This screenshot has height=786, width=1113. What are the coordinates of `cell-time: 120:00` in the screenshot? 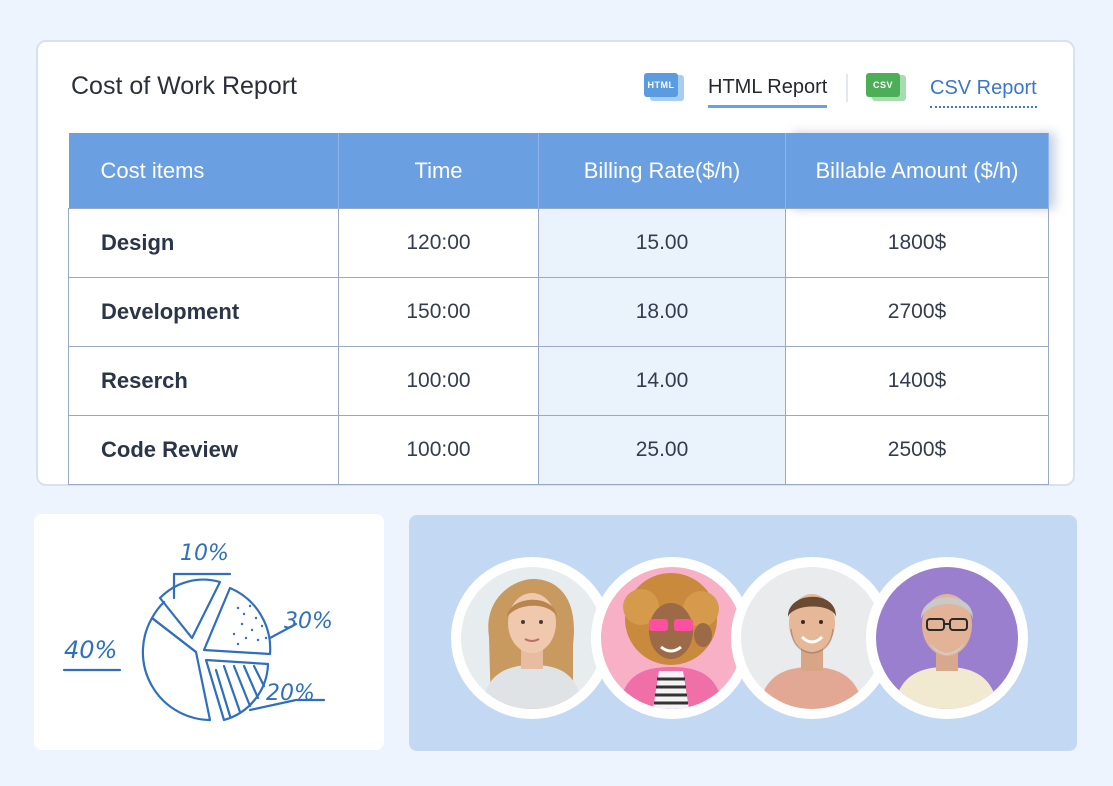 It's located at (438, 243).